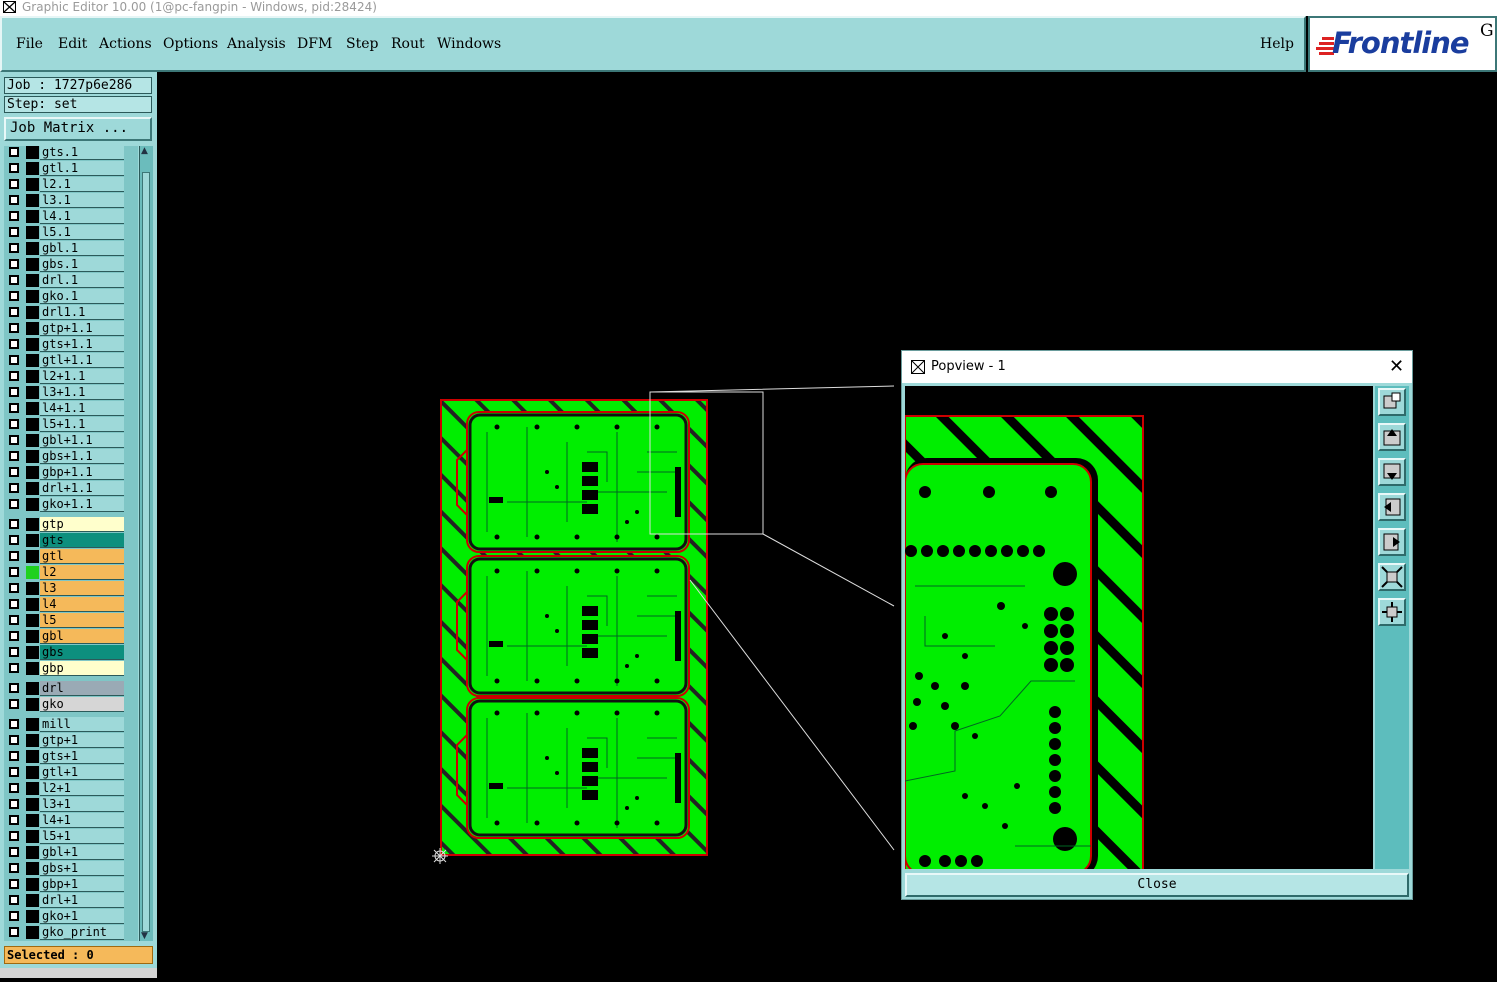  What do you see at coordinates (256, 44) in the screenshot?
I see `menu-analysis: Analysis` at bounding box center [256, 44].